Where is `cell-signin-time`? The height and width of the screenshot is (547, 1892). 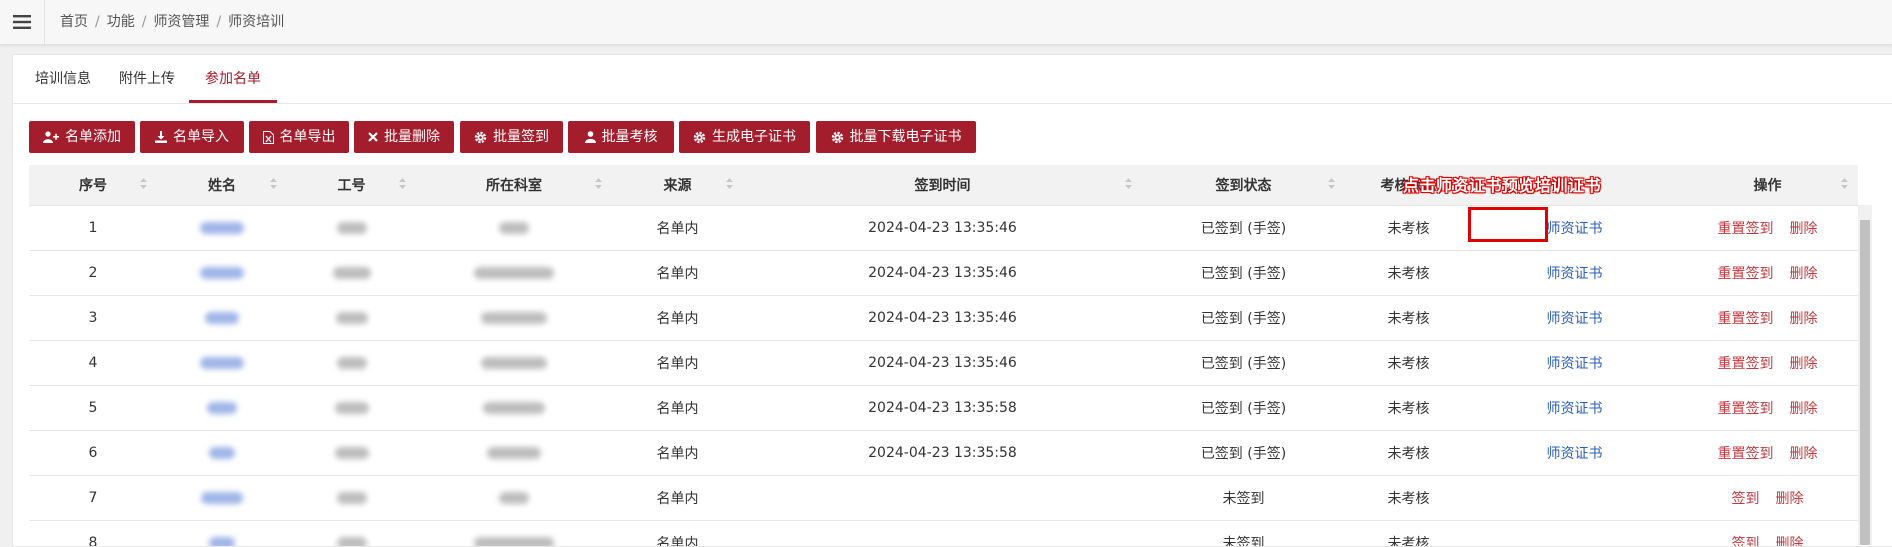 cell-signin-time is located at coordinates (942, 534).